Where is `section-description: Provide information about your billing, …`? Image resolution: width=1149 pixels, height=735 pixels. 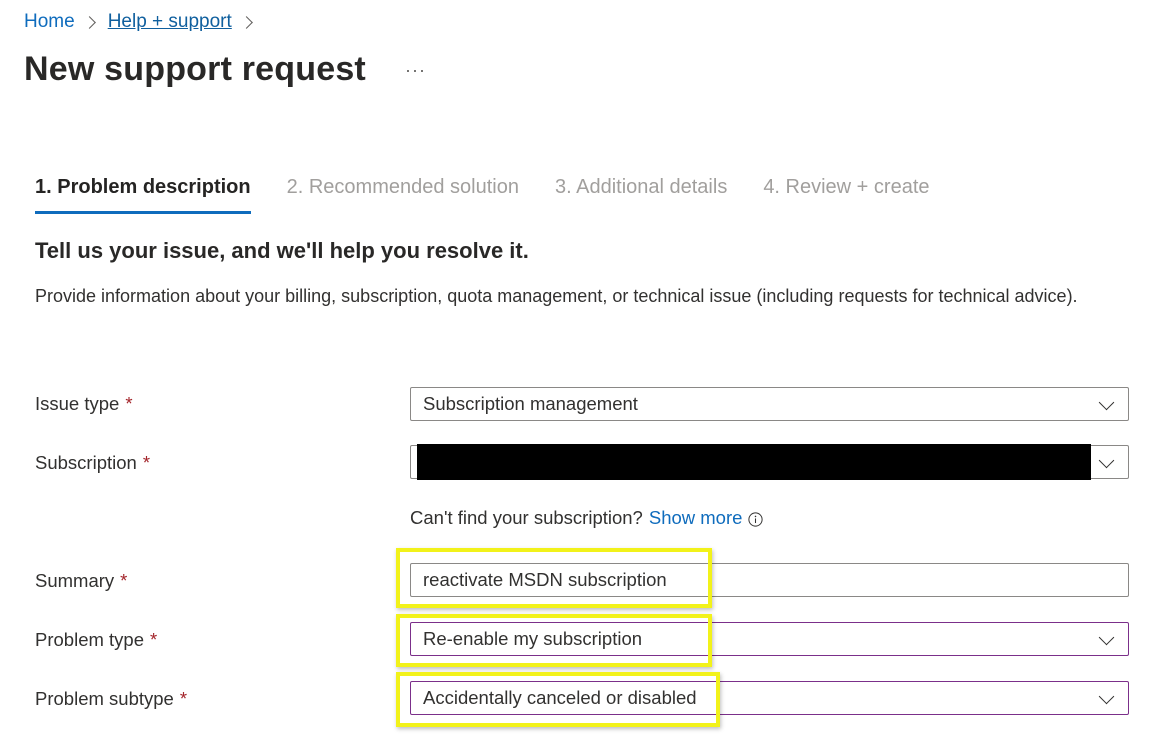 section-description: Provide information about your billing, … is located at coordinates (556, 296).